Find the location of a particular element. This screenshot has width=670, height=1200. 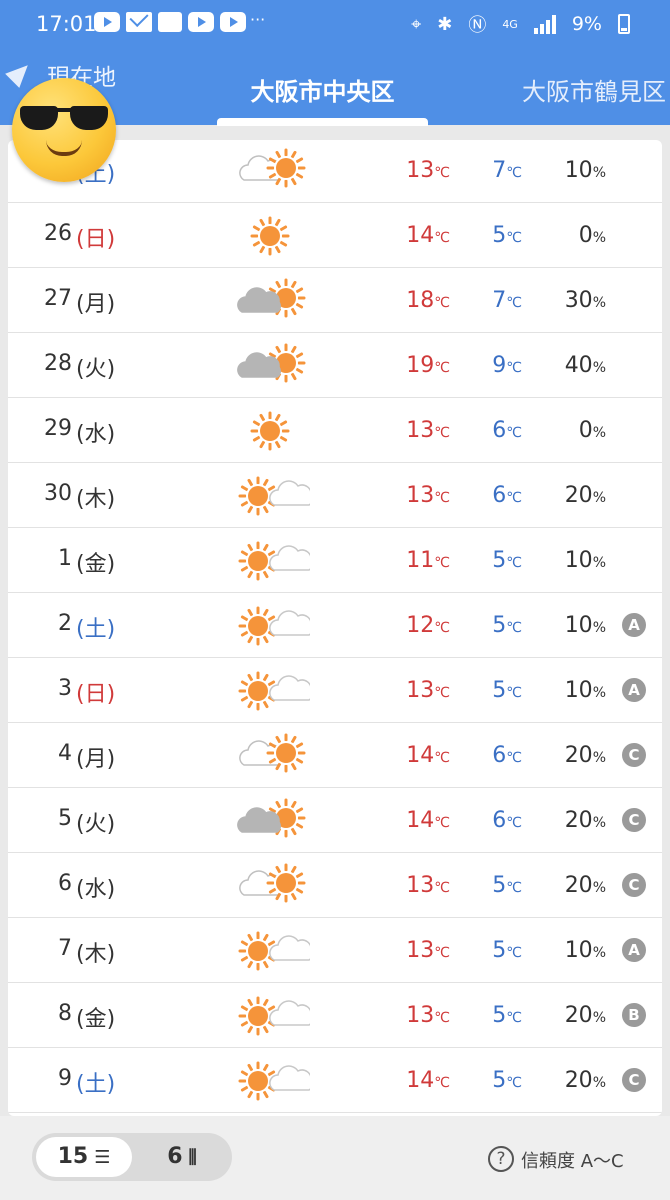

day-number: 5 is located at coordinates (65, 818).